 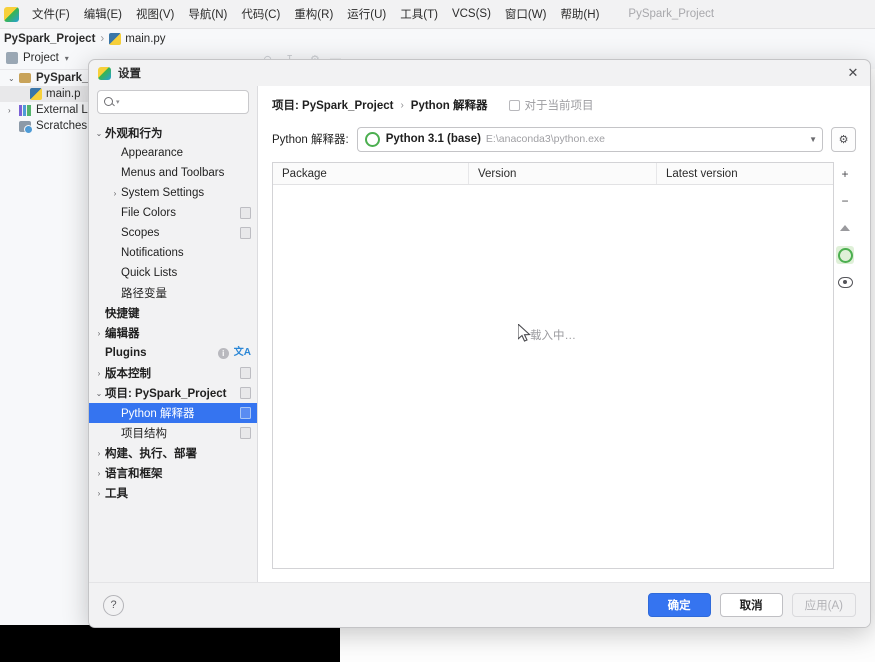 What do you see at coordinates (155, 14) in the screenshot?
I see `menu-view: 视图(V)` at bounding box center [155, 14].